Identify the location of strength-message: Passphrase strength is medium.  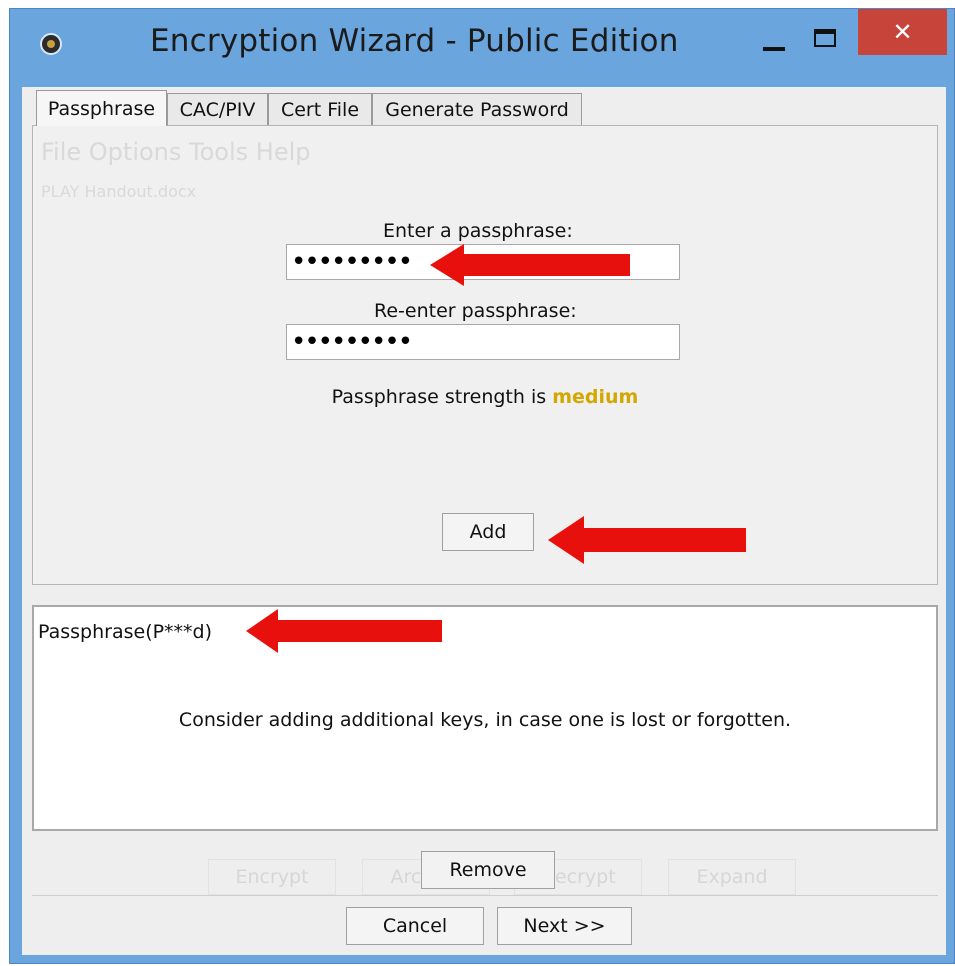
(485, 397).